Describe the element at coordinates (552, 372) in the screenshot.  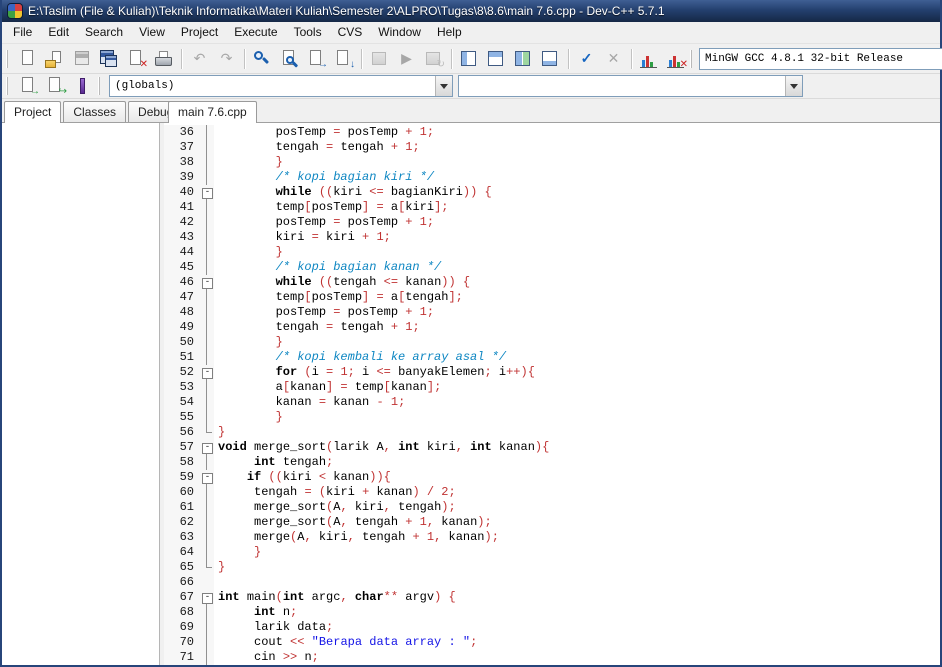
I see `code-line: 52 for (i = 1; i <= banyakElemen; i++){` at that location.